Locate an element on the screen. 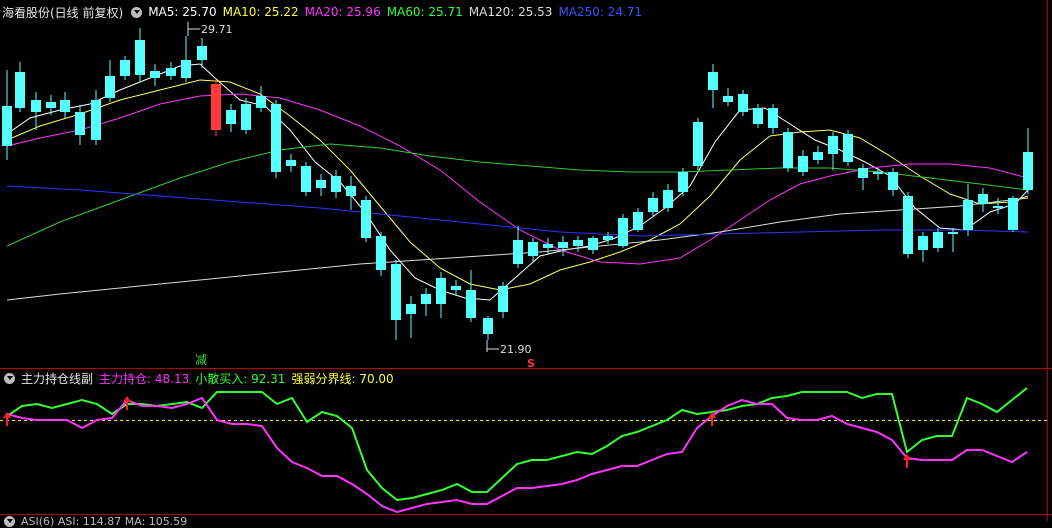 Image resolution: width=1052 pixels, height=528 pixels. ma250-value: MA250: 24.71 is located at coordinates (600, 12).